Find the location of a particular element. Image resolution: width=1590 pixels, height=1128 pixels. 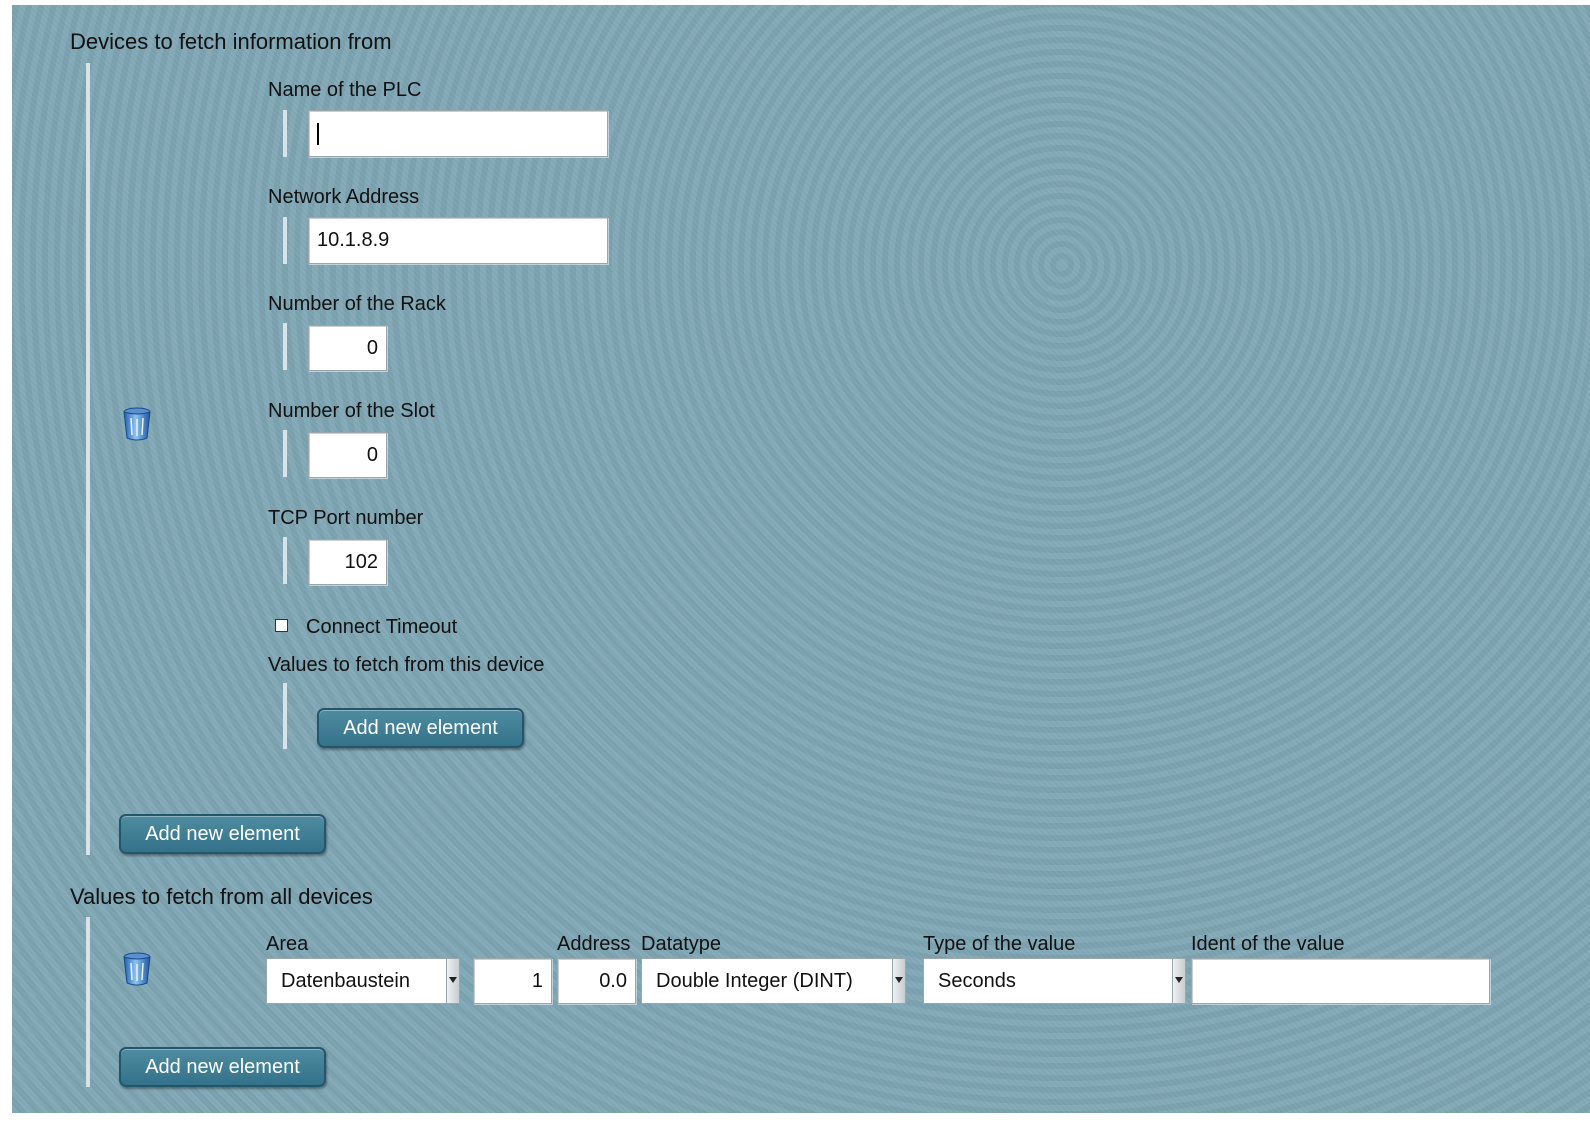

area-select: Datenbaustein is located at coordinates (363, 981).